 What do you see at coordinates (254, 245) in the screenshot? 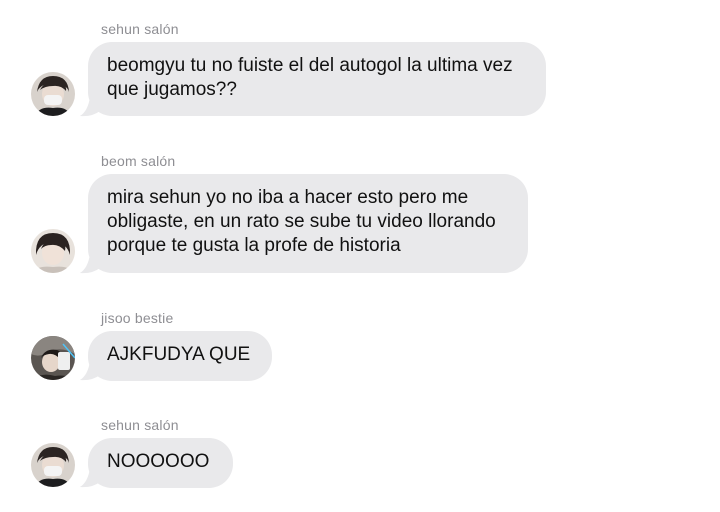
I see `message-text: porque te gusta la profe de historia` at bounding box center [254, 245].